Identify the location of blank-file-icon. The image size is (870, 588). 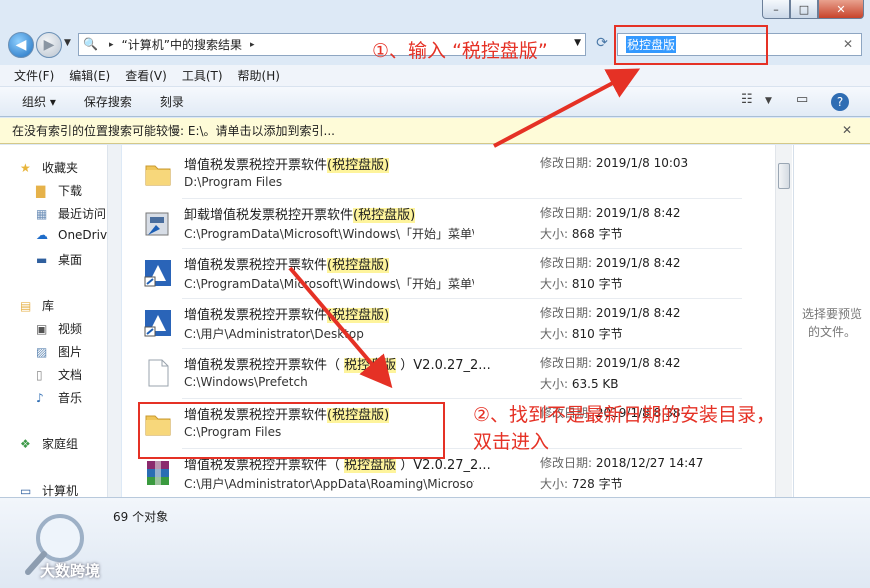
(158, 373).